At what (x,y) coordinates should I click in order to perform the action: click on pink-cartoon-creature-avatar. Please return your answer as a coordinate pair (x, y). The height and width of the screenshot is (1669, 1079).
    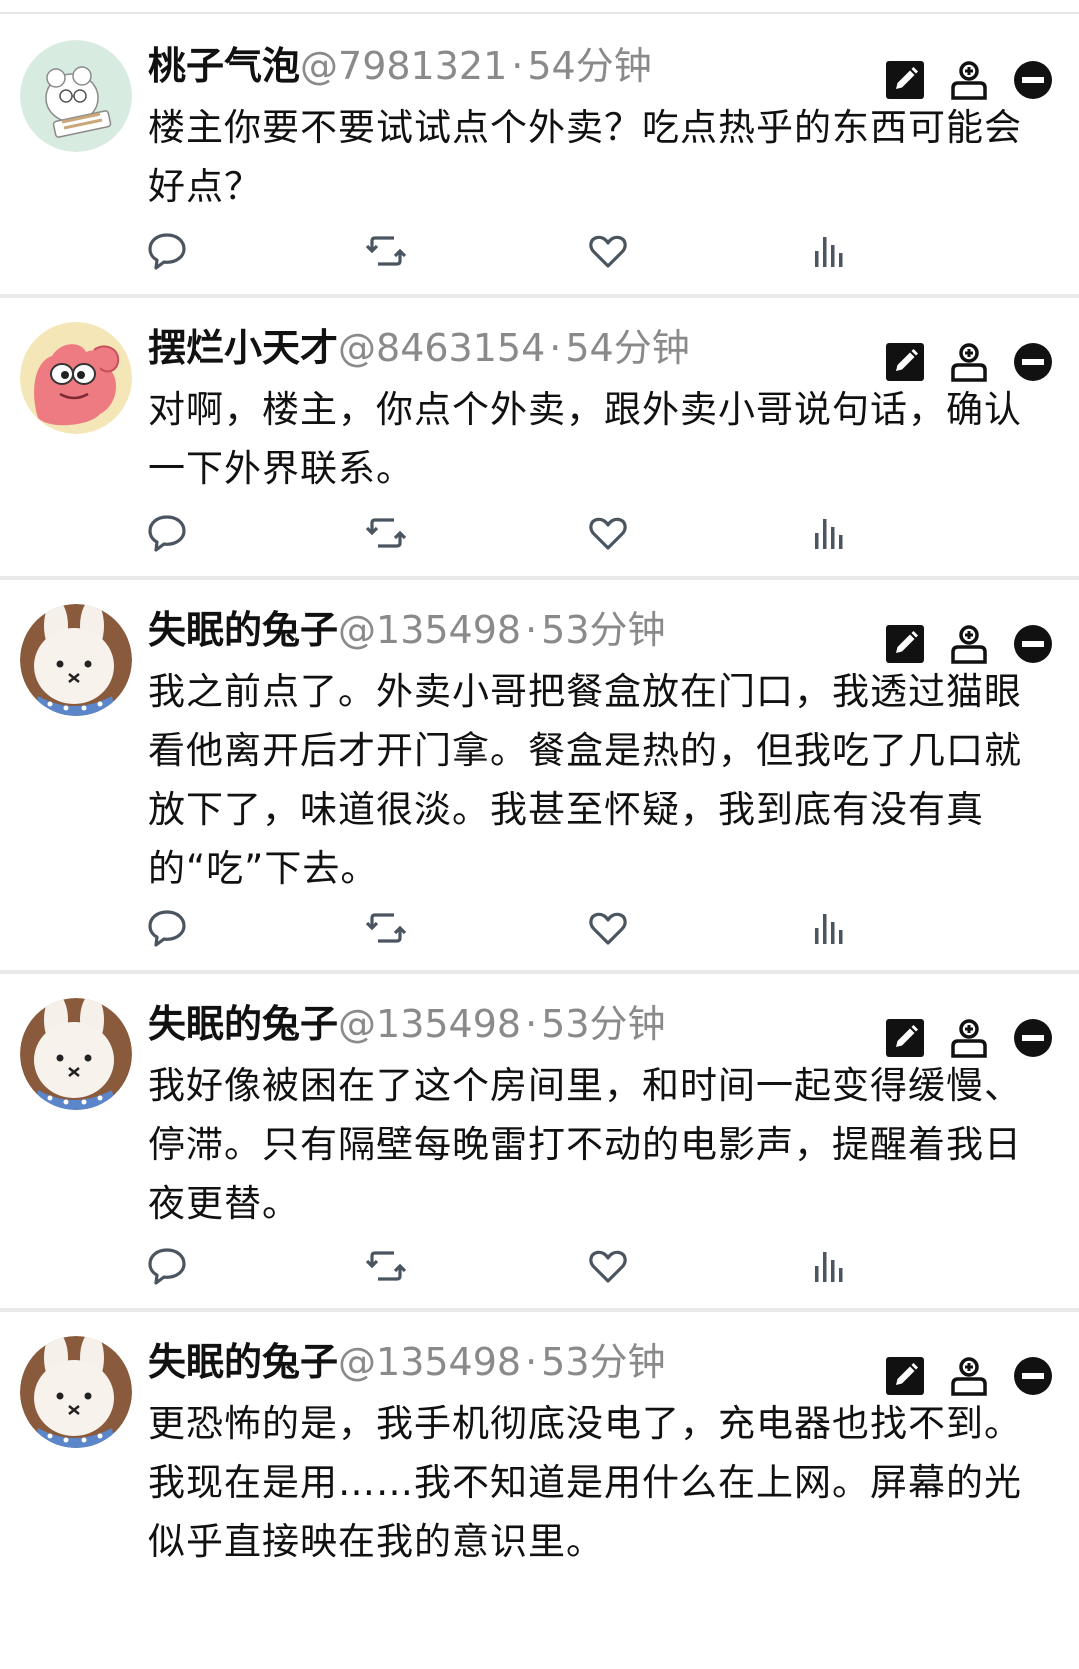
    Looking at the image, I should click on (76, 378).